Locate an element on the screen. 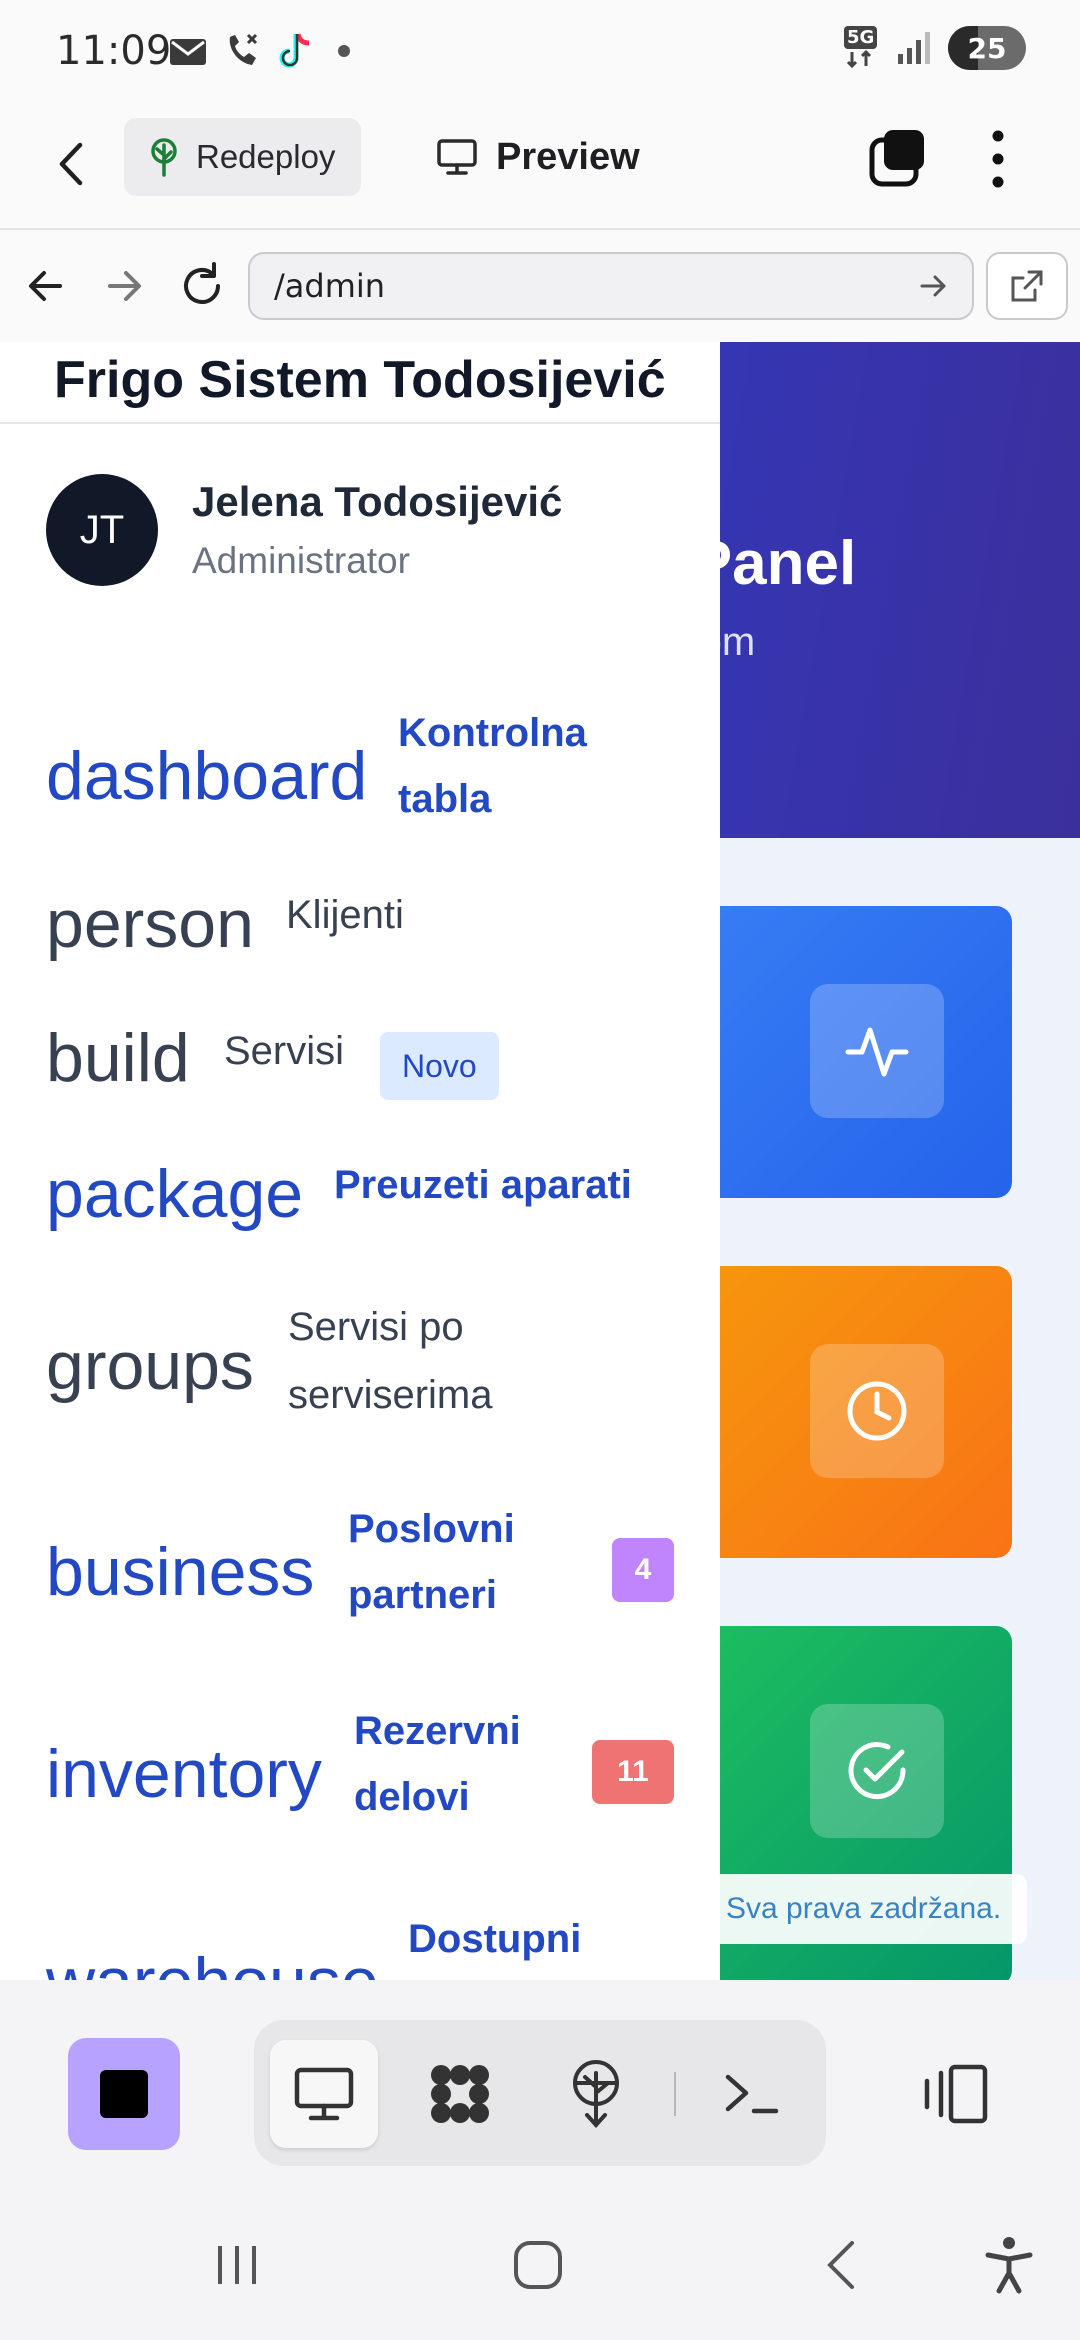 The image size is (1080, 2340). status-notification-icons is located at coordinates (259, 51).